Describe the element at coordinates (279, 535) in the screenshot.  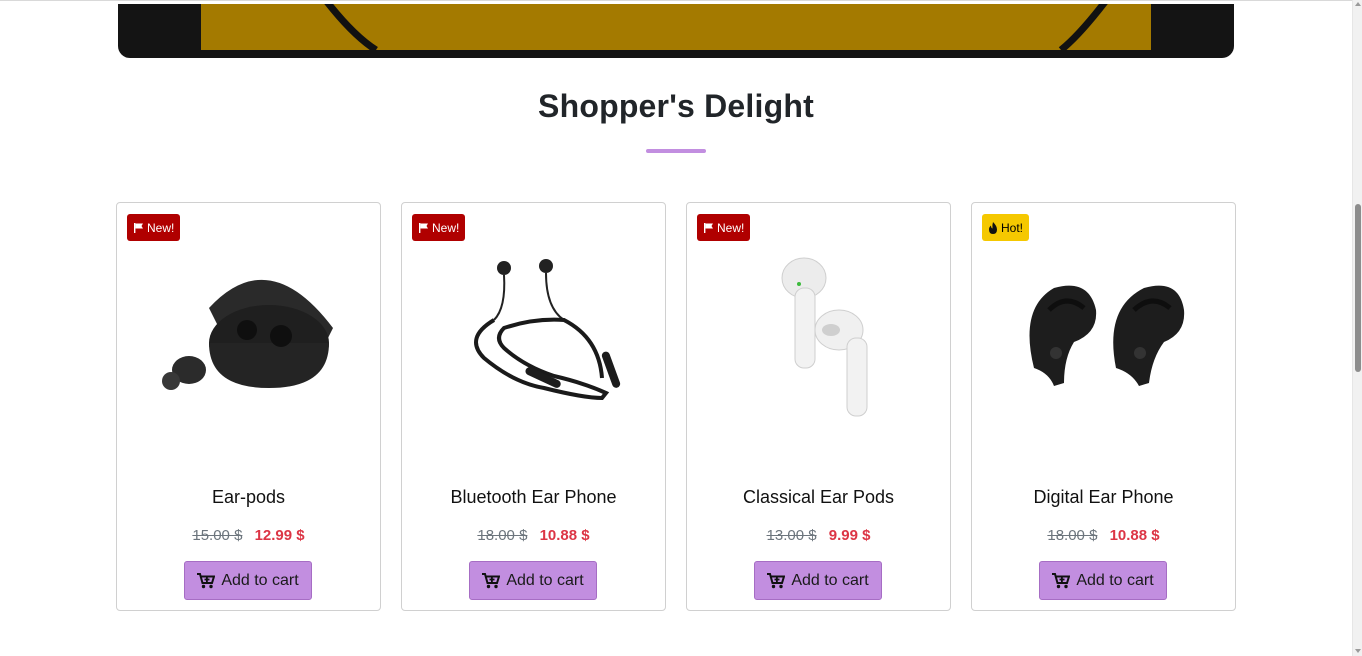
I see `sale-price: 12.99 $` at that location.